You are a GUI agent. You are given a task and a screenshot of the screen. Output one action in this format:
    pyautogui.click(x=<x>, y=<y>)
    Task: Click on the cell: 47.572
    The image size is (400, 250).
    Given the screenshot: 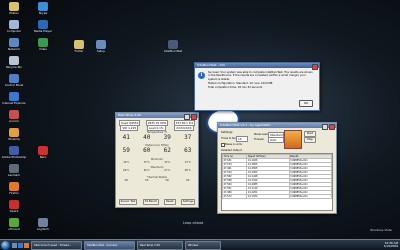 What is the action you would take?
    pyautogui.click(x=235, y=196)
    